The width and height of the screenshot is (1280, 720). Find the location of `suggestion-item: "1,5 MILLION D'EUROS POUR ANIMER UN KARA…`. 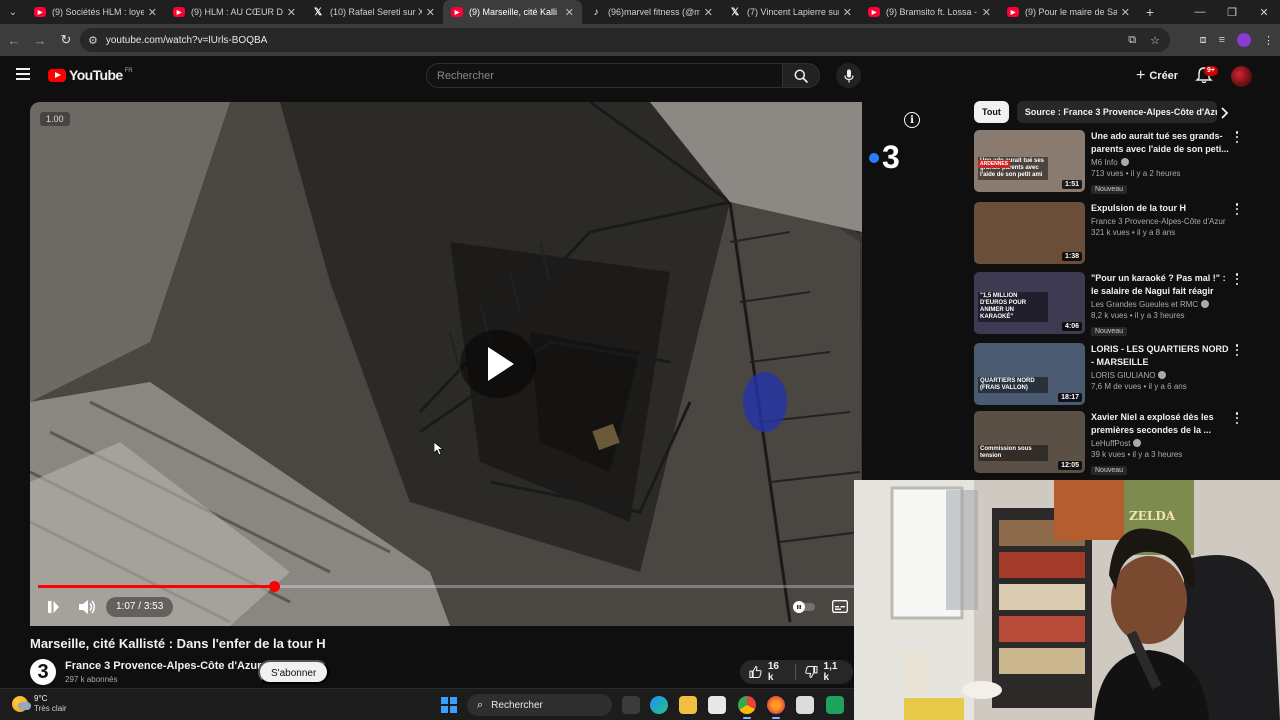

suggestion-item: "1,5 MILLION D'EUROS POUR ANIMER UN KARA… is located at coordinates (1124, 304).